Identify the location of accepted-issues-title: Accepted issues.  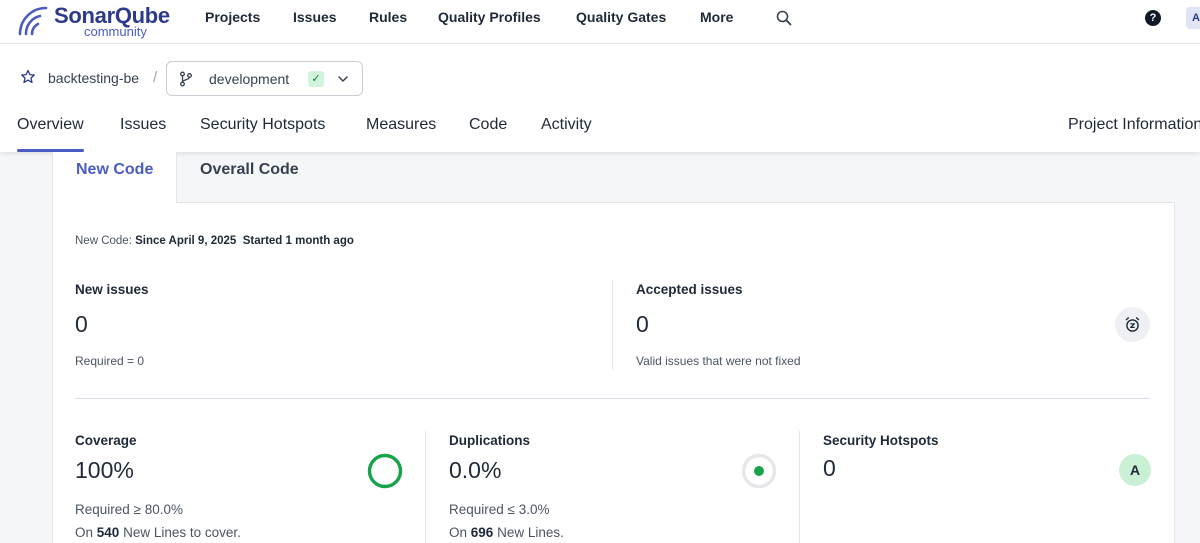
(689, 289).